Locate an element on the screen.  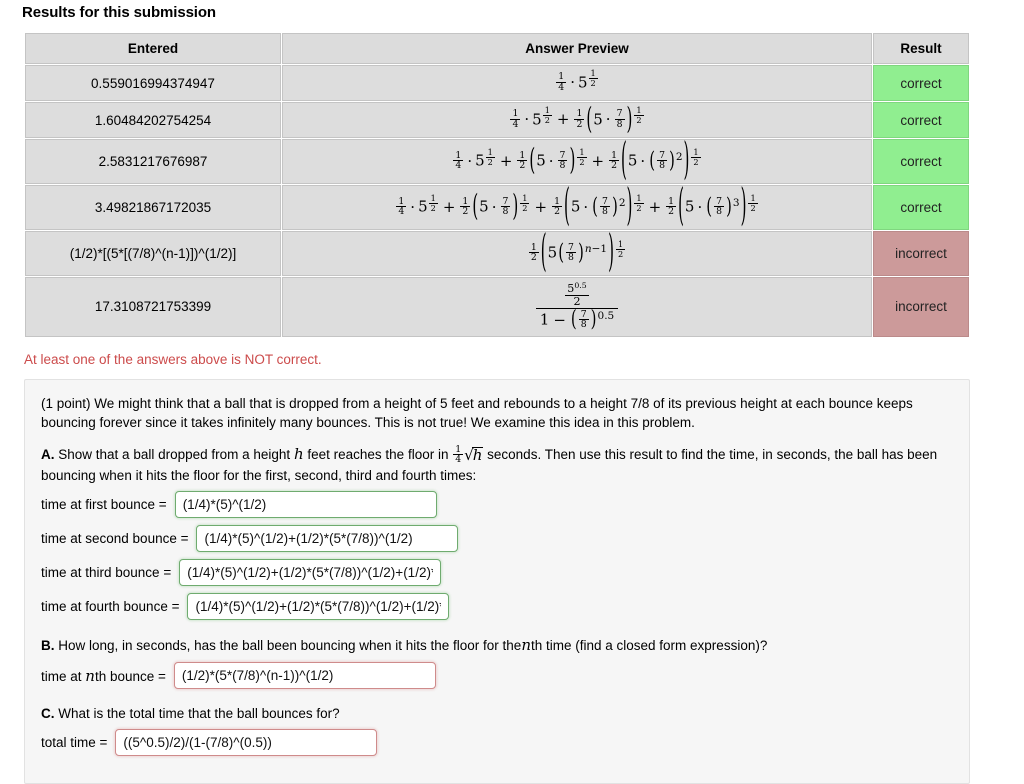
field-row-third-bounce: time at third bounce = is located at coordinates (497, 572).